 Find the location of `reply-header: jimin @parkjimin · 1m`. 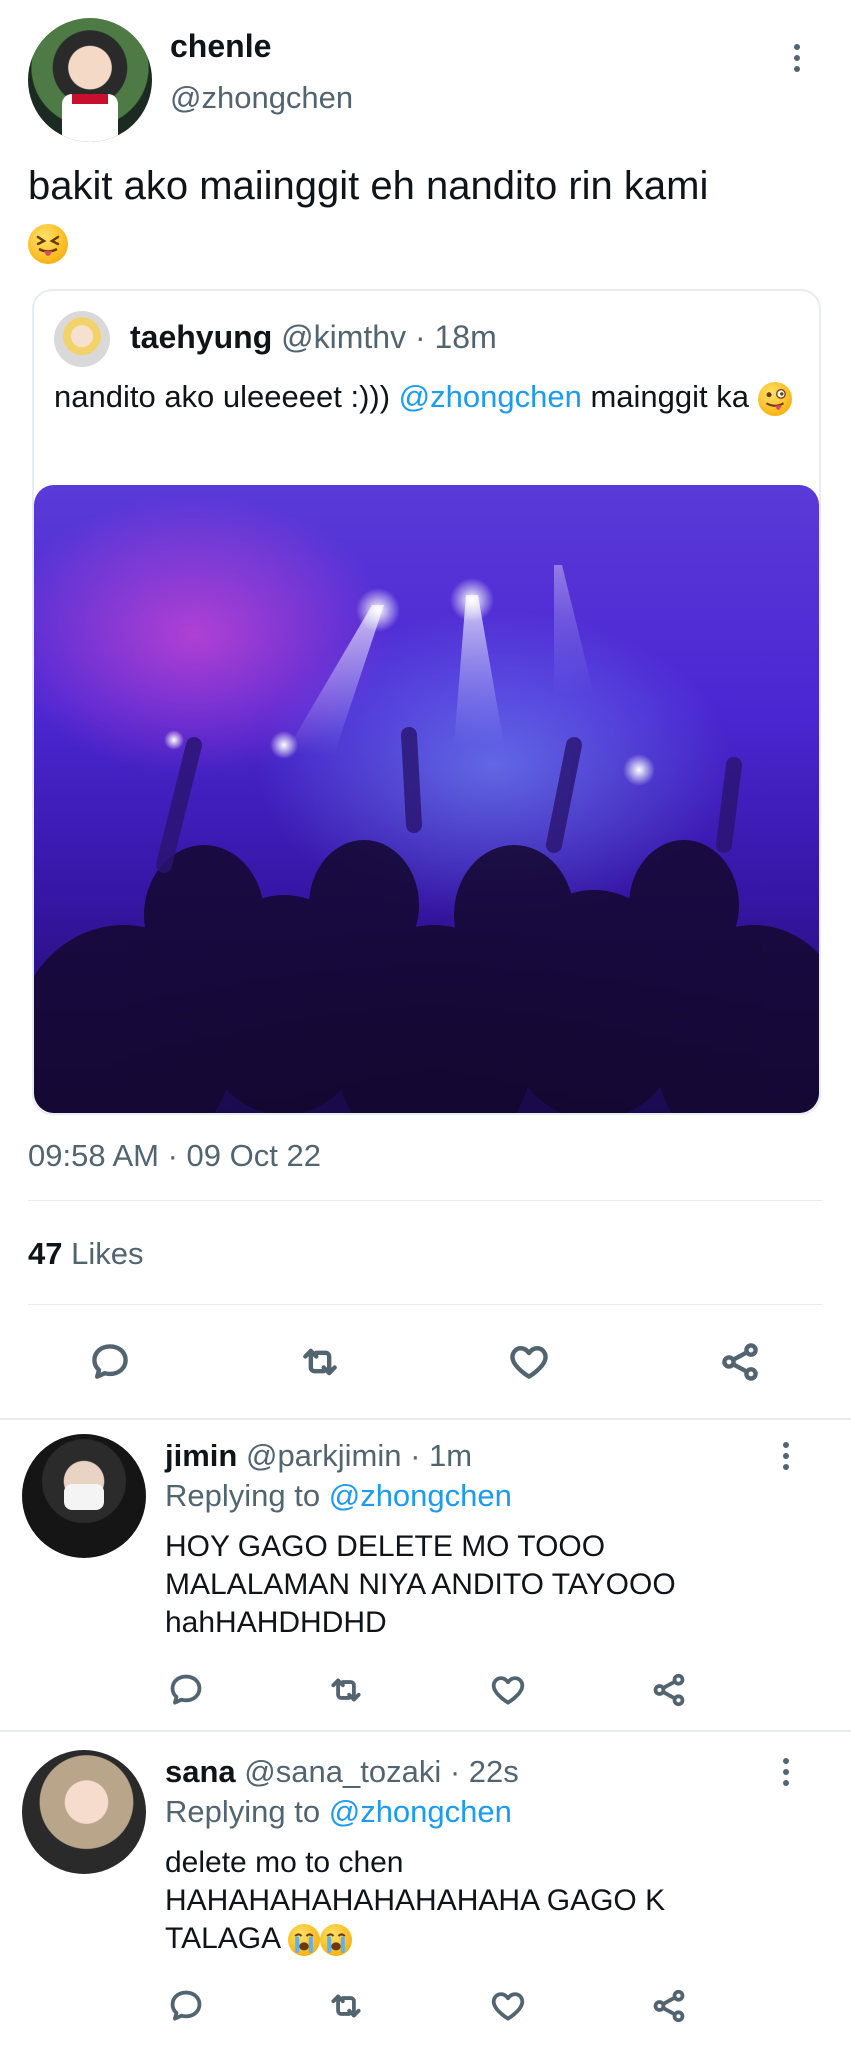

reply-header: jimin @parkjimin · 1m is located at coordinates (318, 1456).